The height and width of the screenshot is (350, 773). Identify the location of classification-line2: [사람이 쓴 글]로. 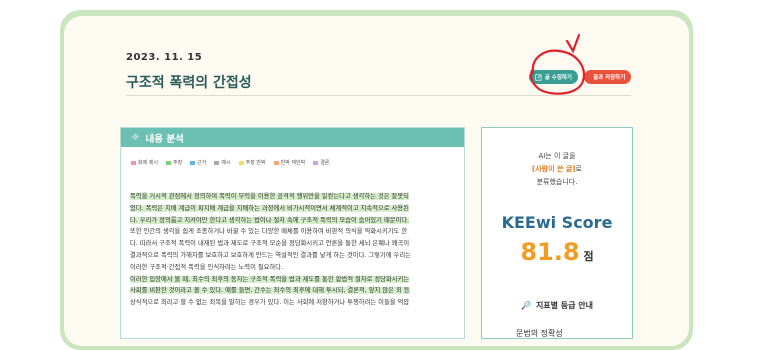
(557, 169).